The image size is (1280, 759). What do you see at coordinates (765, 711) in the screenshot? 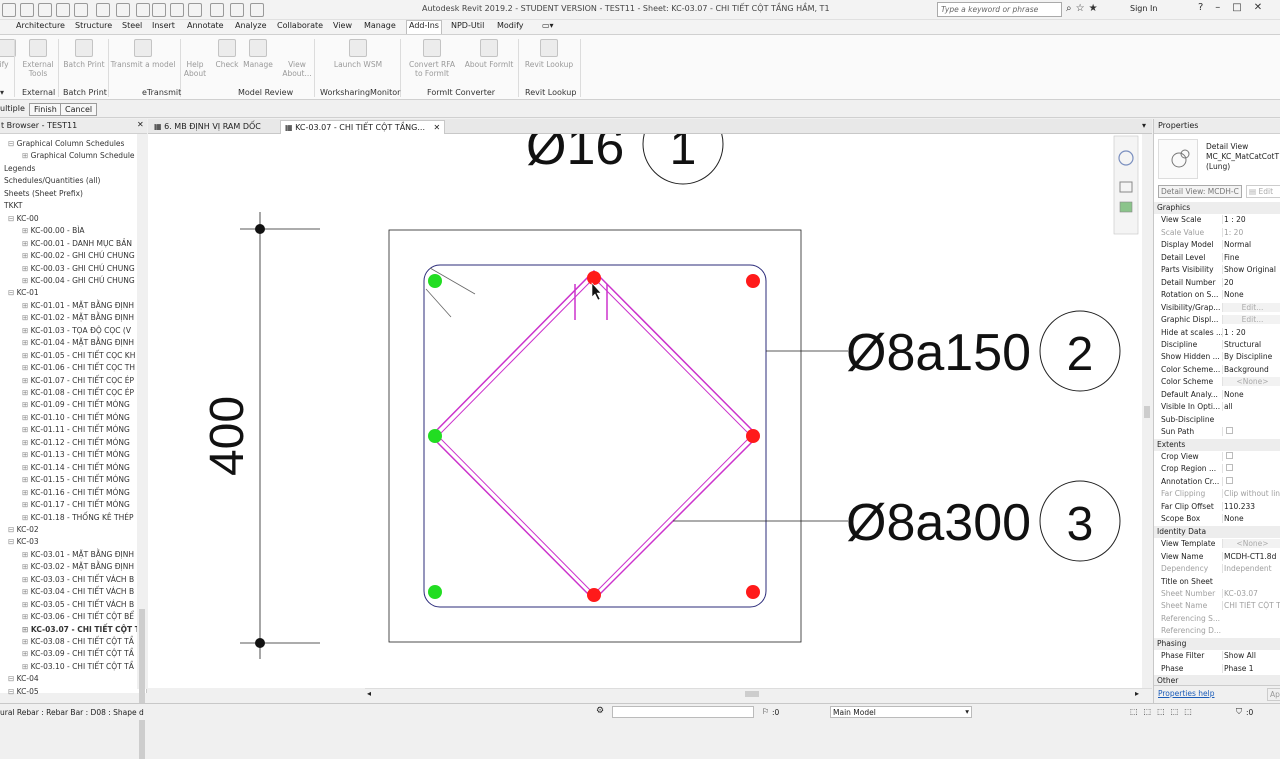
I see `editing-requests-icon: ⚐` at bounding box center [765, 711].